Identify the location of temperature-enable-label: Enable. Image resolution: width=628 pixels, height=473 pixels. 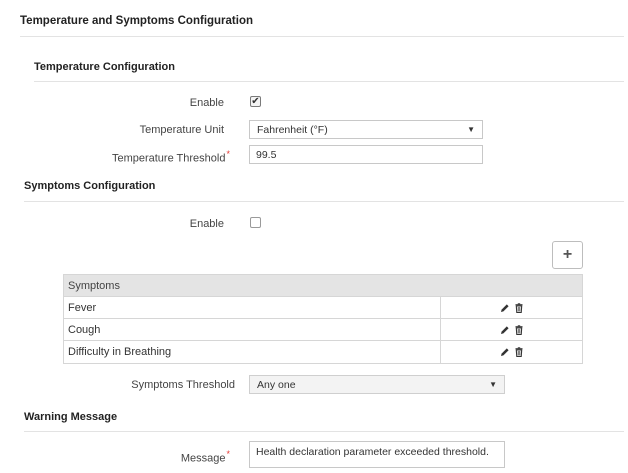
(206, 103).